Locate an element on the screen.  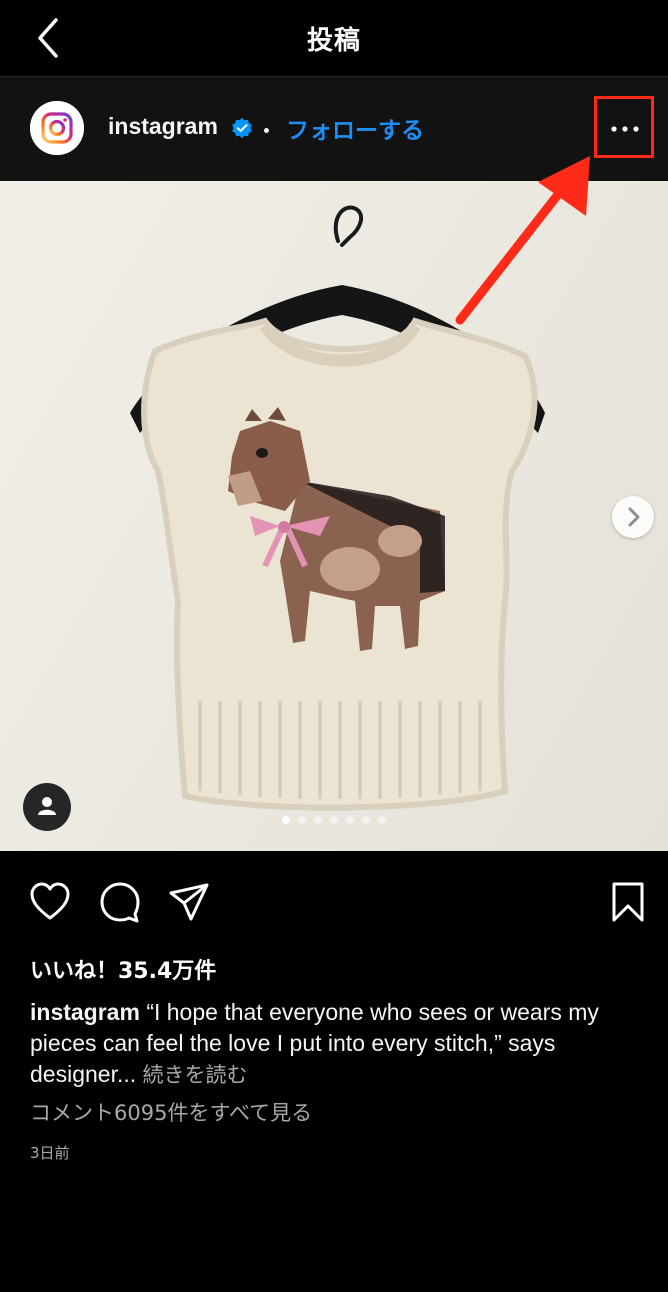
view-comments-link: コメント6095件をすべて見る is located at coordinates (171, 1112).